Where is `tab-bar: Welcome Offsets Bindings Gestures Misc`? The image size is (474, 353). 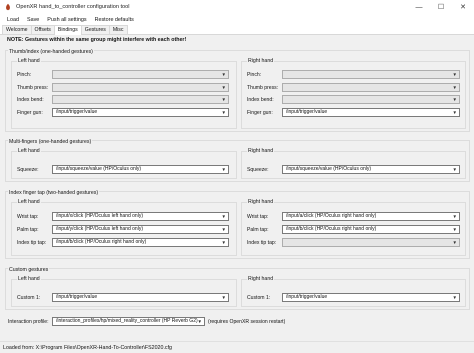
tab-bar: Welcome Offsets Bindings Gestures Misc is located at coordinates (237, 30).